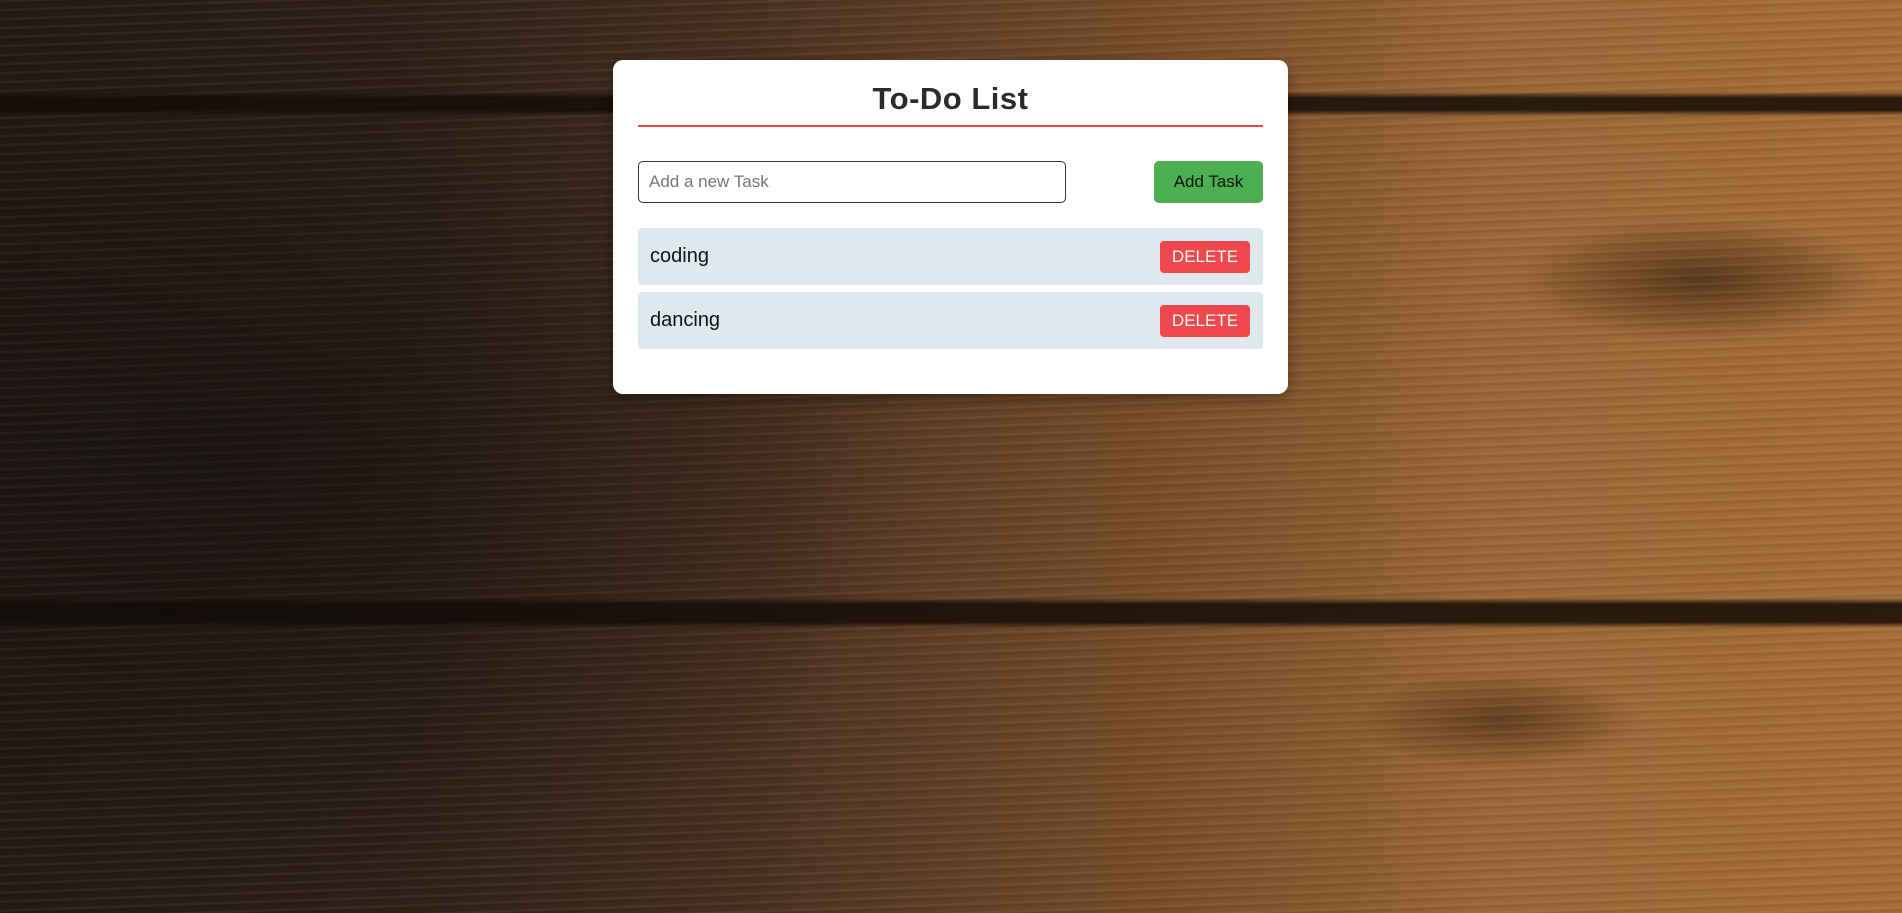  Describe the element at coordinates (950, 256) in the screenshot. I see `task-item: coding DELETE` at that location.